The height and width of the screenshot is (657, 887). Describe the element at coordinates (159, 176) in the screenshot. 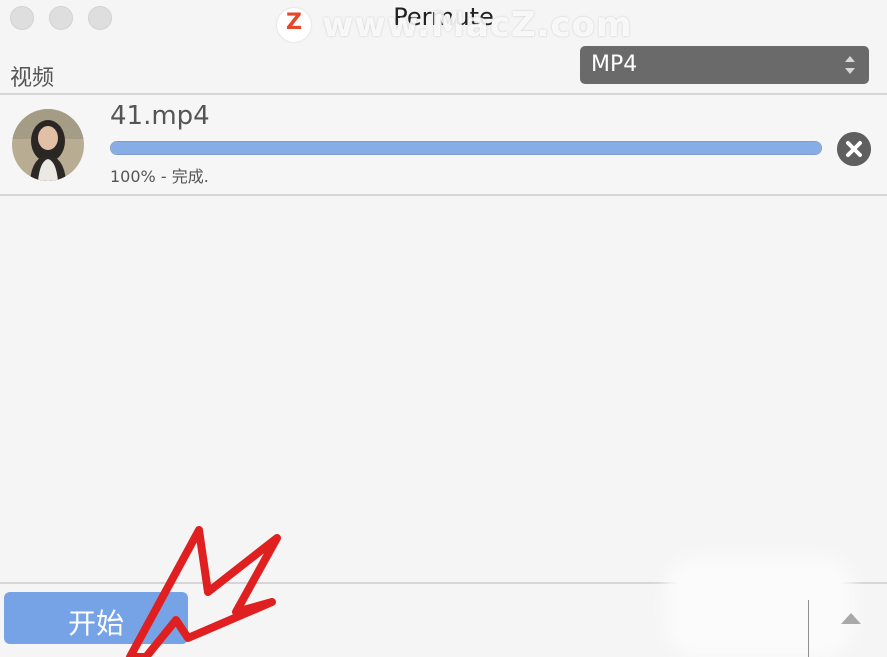

I see `status-text: 100% - 完成.` at that location.